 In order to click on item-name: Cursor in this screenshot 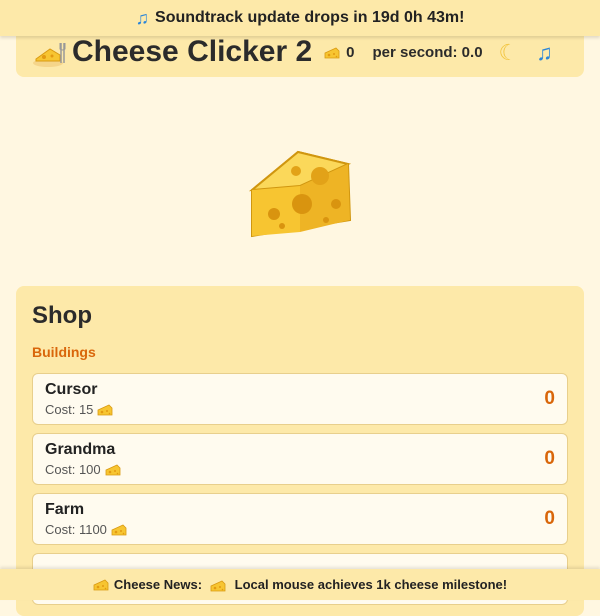, I will do `click(79, 390)`.